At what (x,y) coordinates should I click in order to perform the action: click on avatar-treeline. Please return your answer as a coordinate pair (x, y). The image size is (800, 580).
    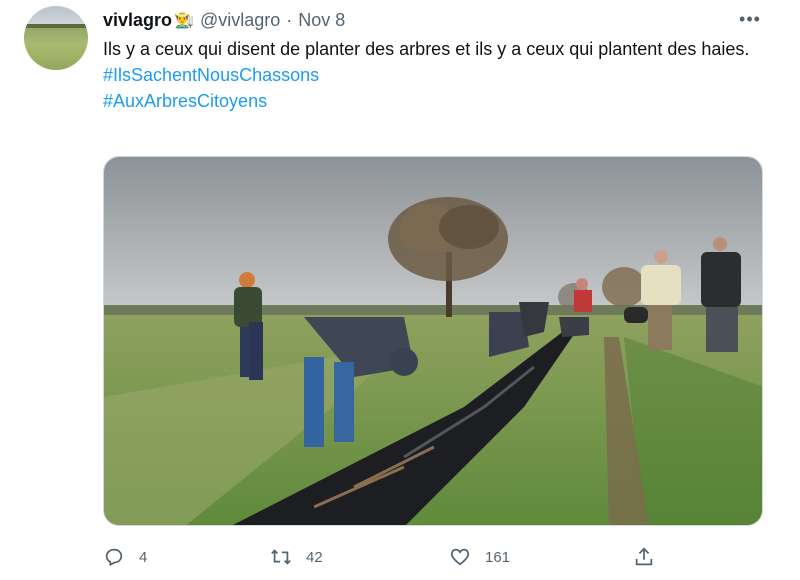
    Looking at the image, I should click on (56, 26).